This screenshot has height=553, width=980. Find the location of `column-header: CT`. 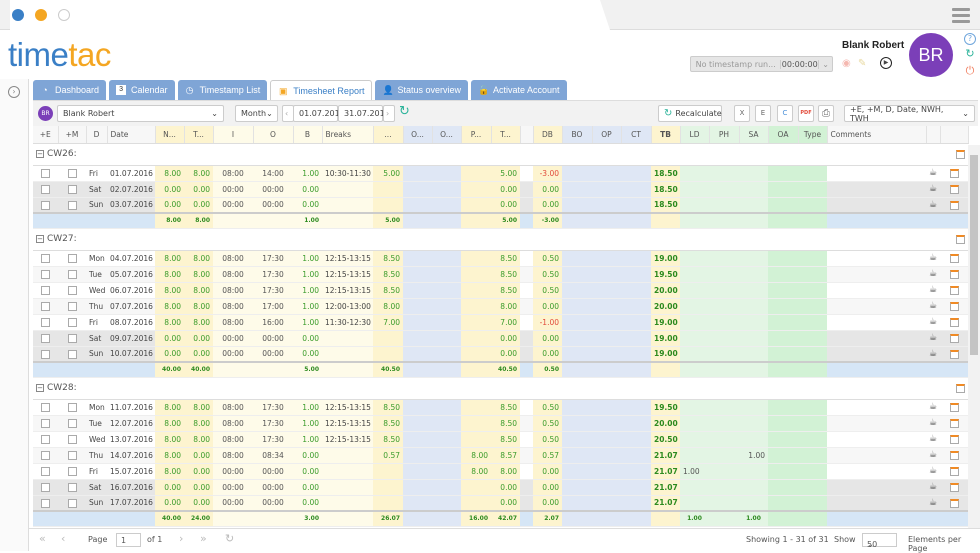

column-header: CT is located at coordinates (636, 135).